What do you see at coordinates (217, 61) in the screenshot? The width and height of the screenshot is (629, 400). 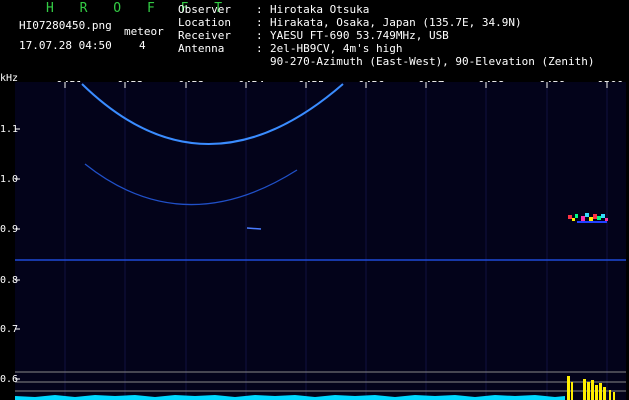 I see `info-key` at bounding box center [217, 61].